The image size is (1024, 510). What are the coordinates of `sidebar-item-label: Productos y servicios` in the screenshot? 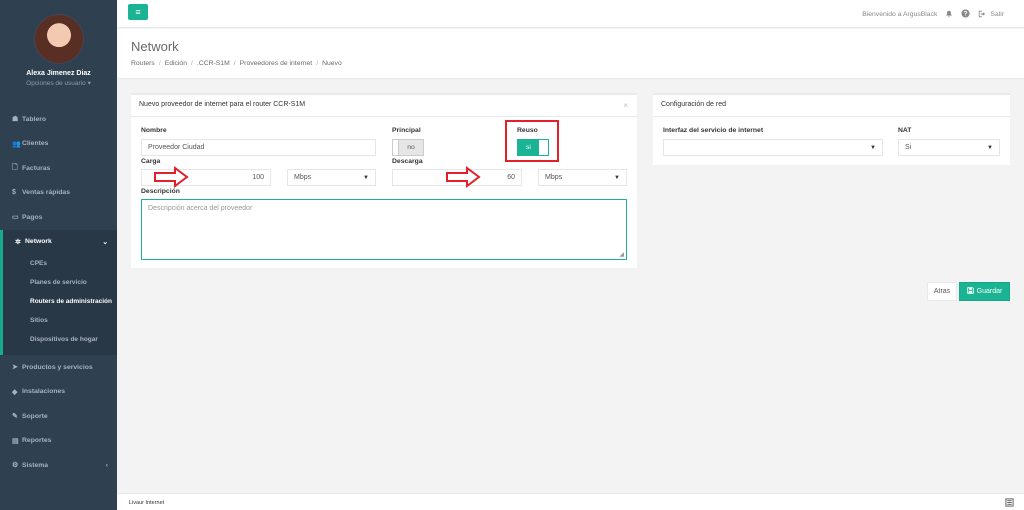 It's located at (57, 367).